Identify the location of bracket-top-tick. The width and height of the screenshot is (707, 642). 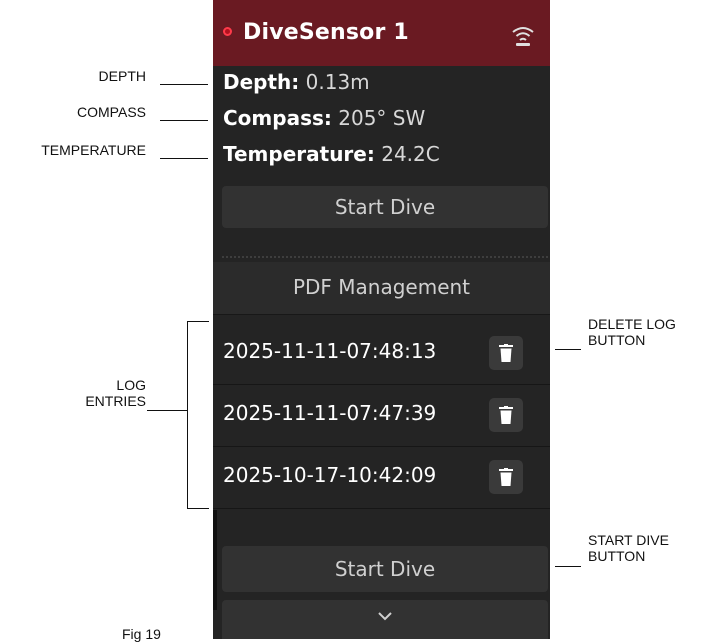
(198, 321).